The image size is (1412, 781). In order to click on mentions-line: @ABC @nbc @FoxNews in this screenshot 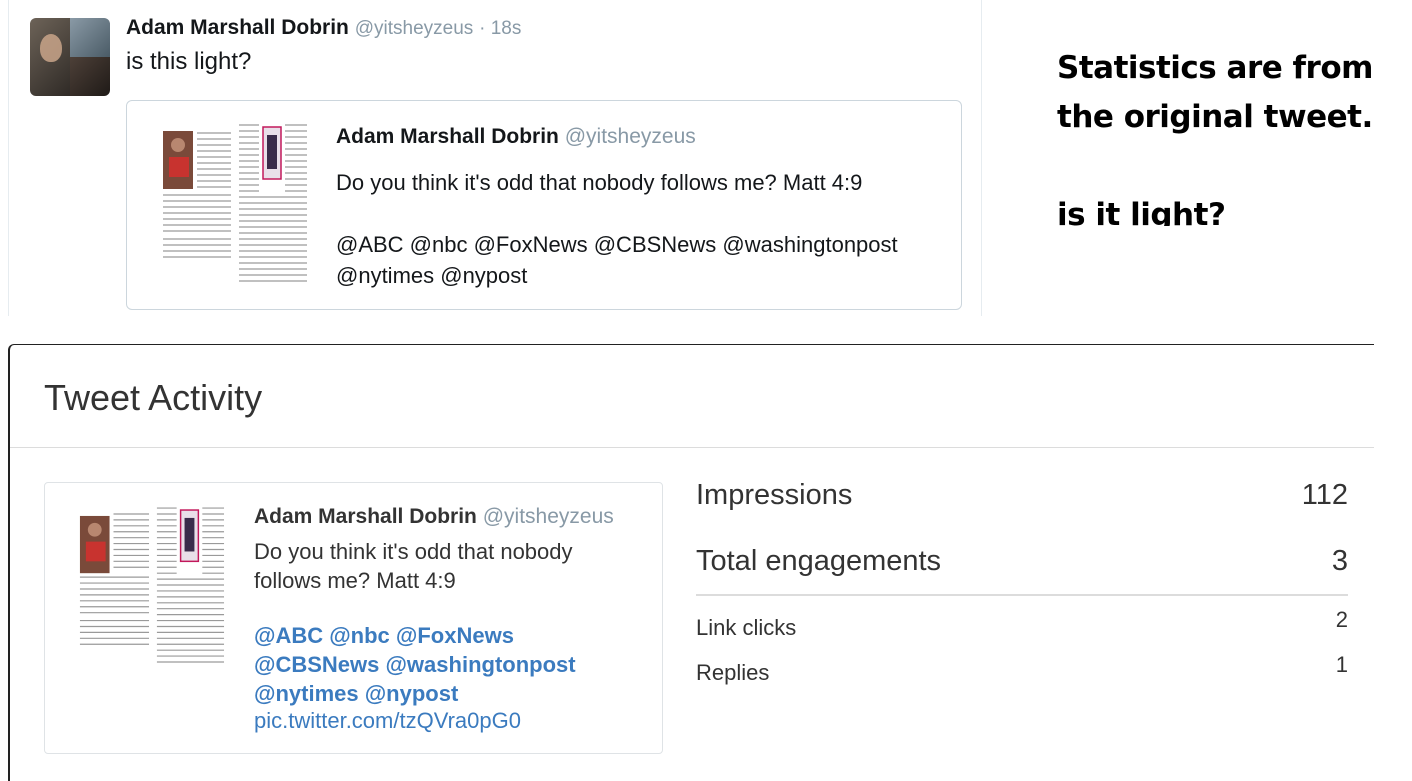, I will do `click(454, 635)`.